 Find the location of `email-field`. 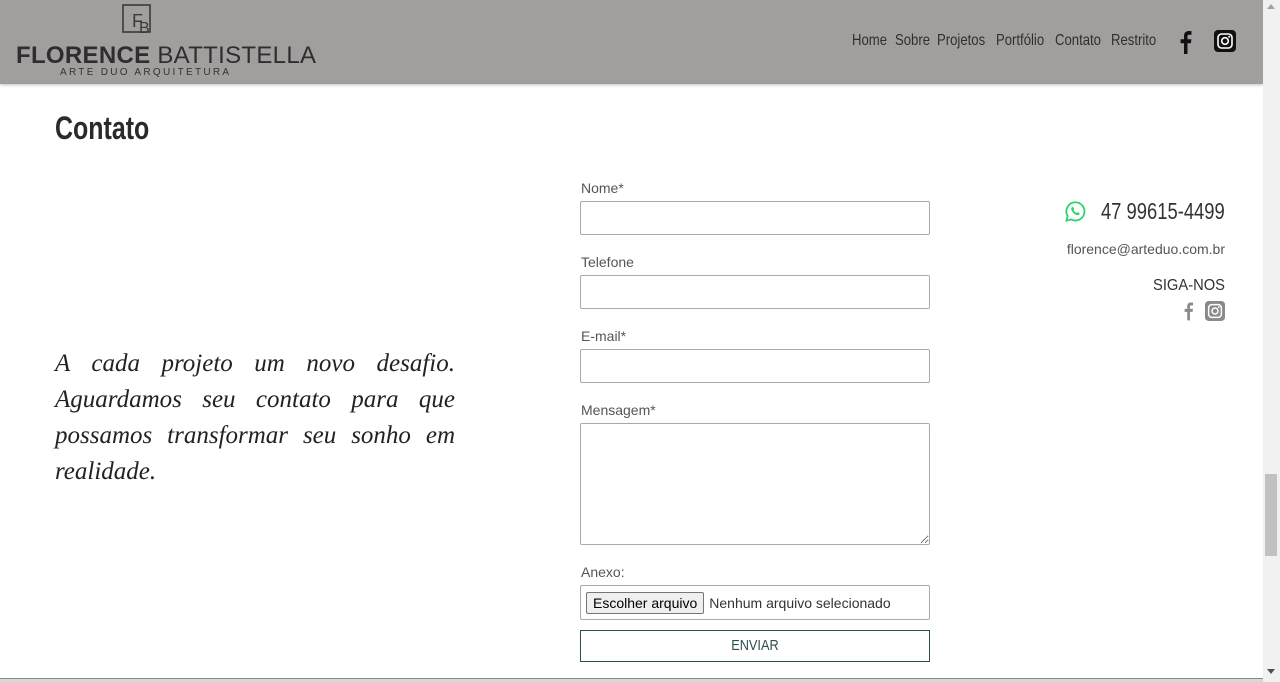

email-field is located at coordinates (755, 366).